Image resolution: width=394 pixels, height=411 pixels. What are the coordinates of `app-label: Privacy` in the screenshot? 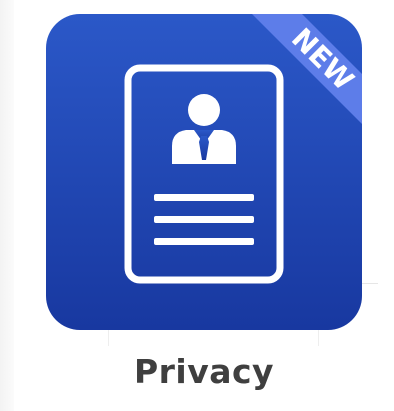 It's located at (204, 371).